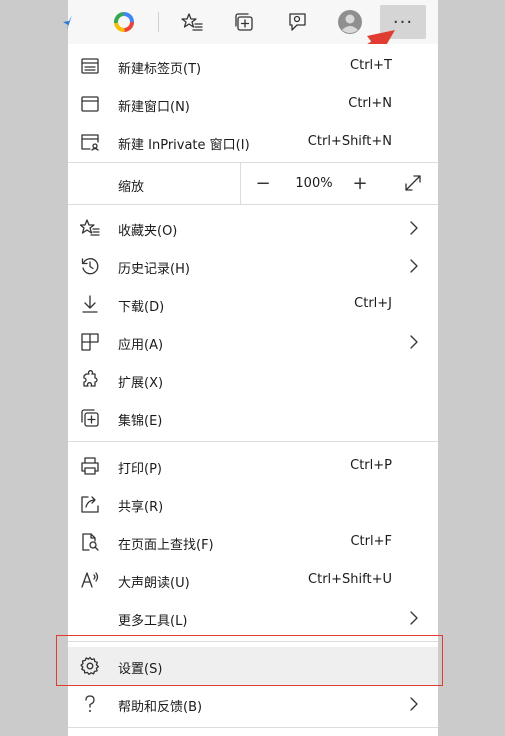  What do you see at coordinates (160, 69) in the screenshot?
I see `new-tab-label: 新建标签页(T)` at bounding box center [160, 69].